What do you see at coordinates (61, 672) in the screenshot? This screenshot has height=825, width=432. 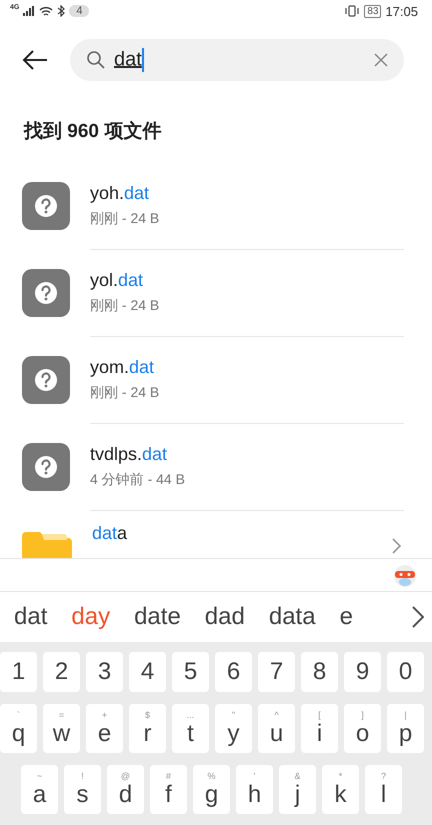 I see `keyboard-key: 2` at bounding box center [61, 672].